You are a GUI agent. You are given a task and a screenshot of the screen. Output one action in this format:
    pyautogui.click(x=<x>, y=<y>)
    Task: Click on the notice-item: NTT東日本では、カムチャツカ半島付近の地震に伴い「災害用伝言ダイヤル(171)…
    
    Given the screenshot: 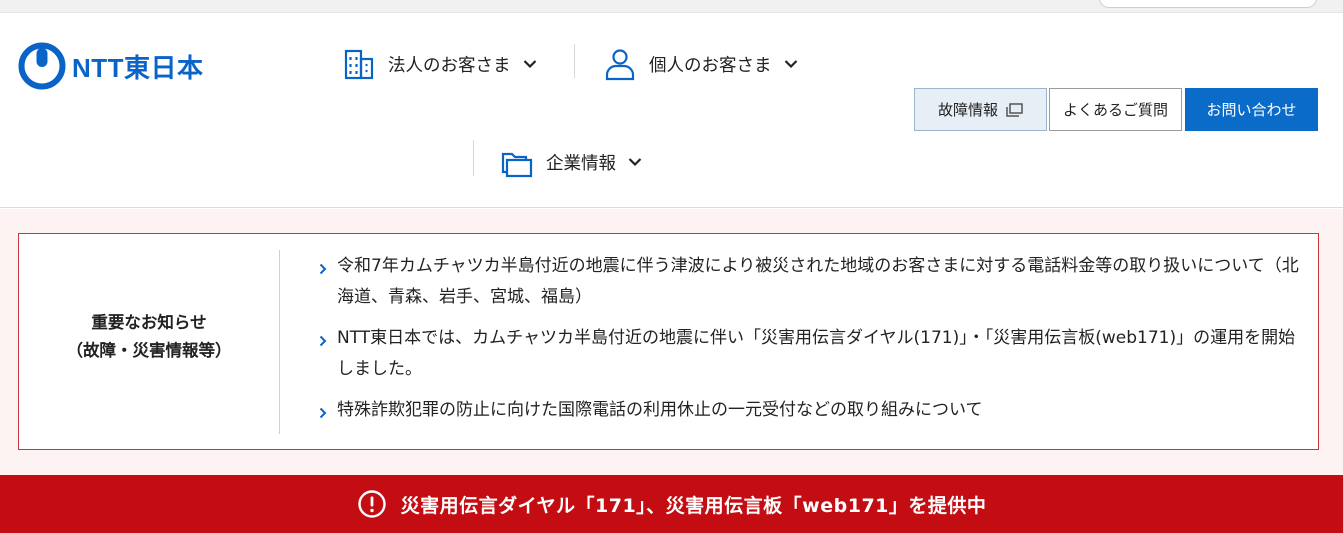 What is the action you would take?
    pyautogui.click(x=811, y=354)
    